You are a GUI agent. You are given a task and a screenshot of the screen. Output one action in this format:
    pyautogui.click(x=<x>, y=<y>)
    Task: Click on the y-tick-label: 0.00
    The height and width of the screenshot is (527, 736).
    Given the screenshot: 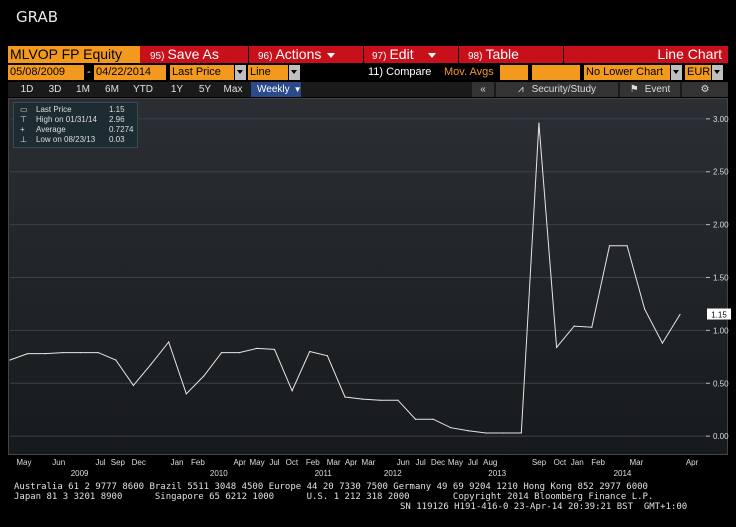 What is the action you would take?
    pyautogui.click(x=721, y=436)
    